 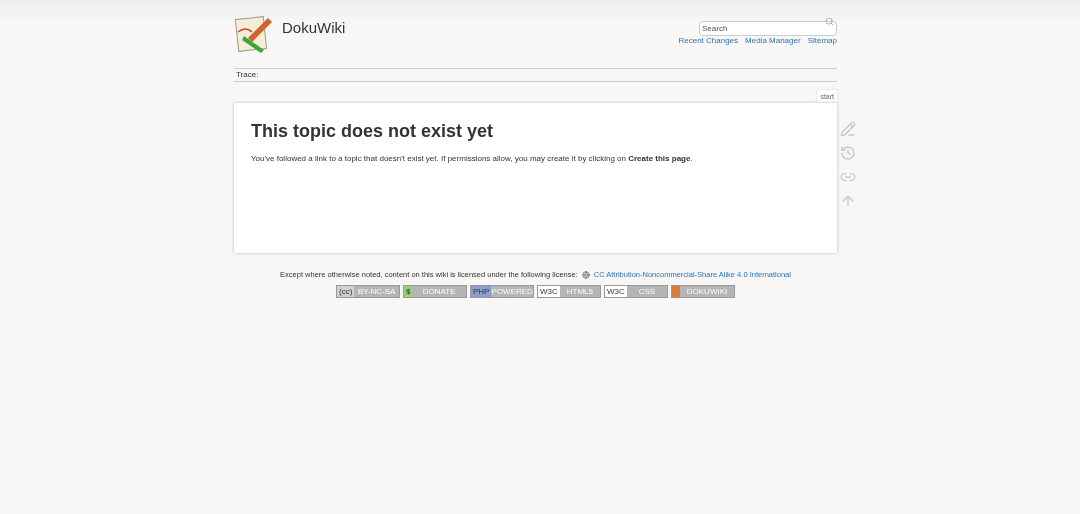 What do you see at coordinates (773, 41) in the screenshot?
I see `nav-link: Media Manager` at bounding box center [773, 41].